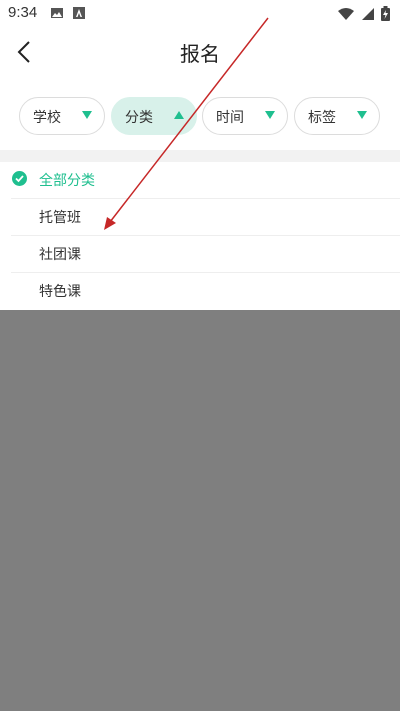 This screenshot has width=400, height=711. What do you see at coordinates (23, 12) in the screenshot?
I see `status-time: 9:34` at bounding box center [23, 12].